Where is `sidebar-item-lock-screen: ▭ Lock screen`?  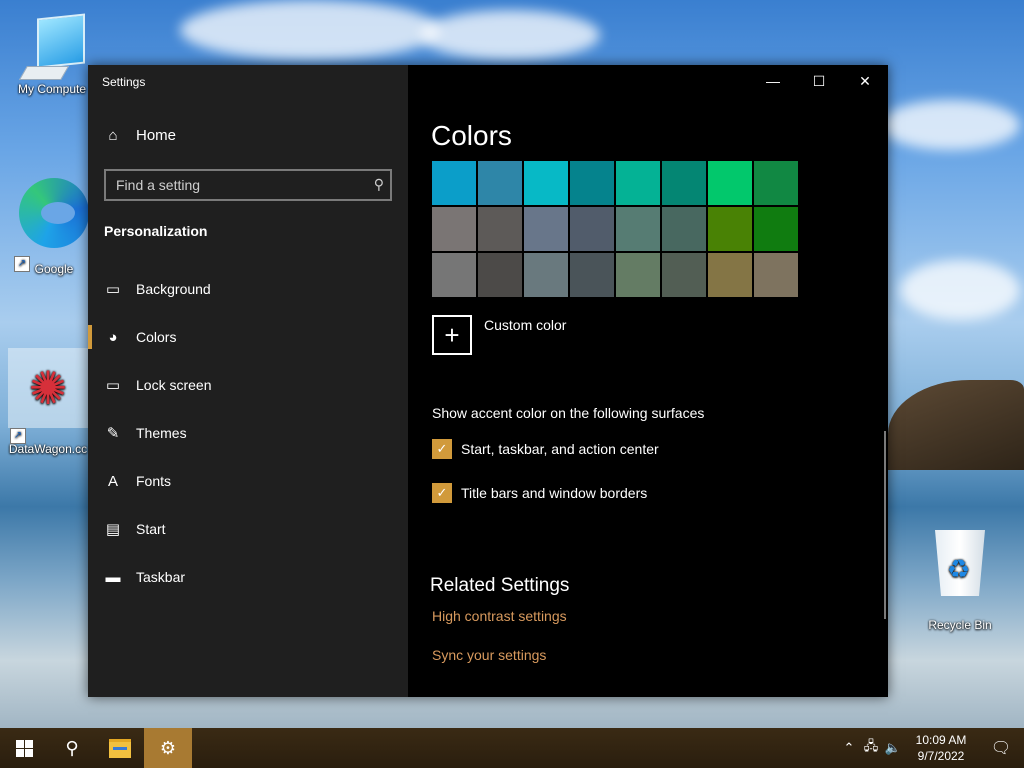
sidebar-item-lock-screen: ▭ Lock screen is located at coordinates (248, 385).